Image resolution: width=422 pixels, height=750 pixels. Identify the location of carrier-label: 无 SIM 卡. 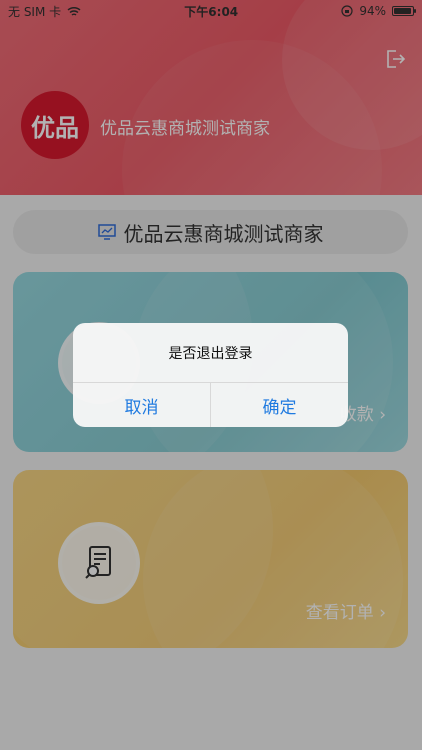
(35, 11).